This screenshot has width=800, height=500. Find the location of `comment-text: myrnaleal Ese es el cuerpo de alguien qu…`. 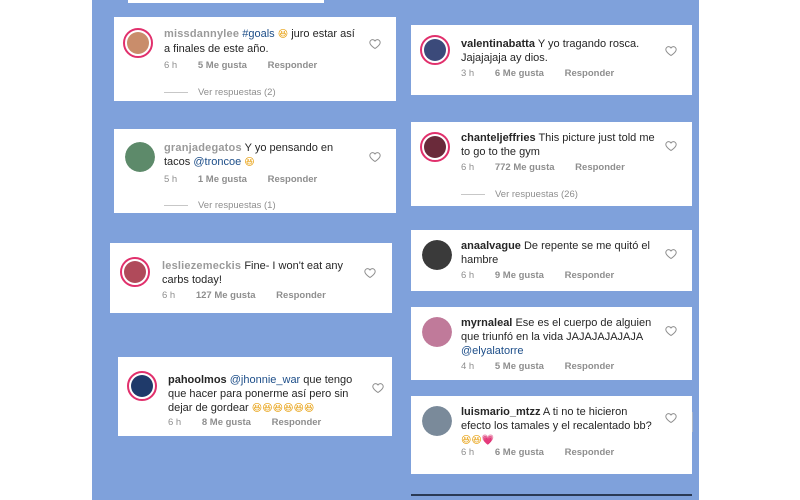

comment-text: myrnaleal Ese es el cuerpo de alguien qu… is located at coordinates (558, 337).